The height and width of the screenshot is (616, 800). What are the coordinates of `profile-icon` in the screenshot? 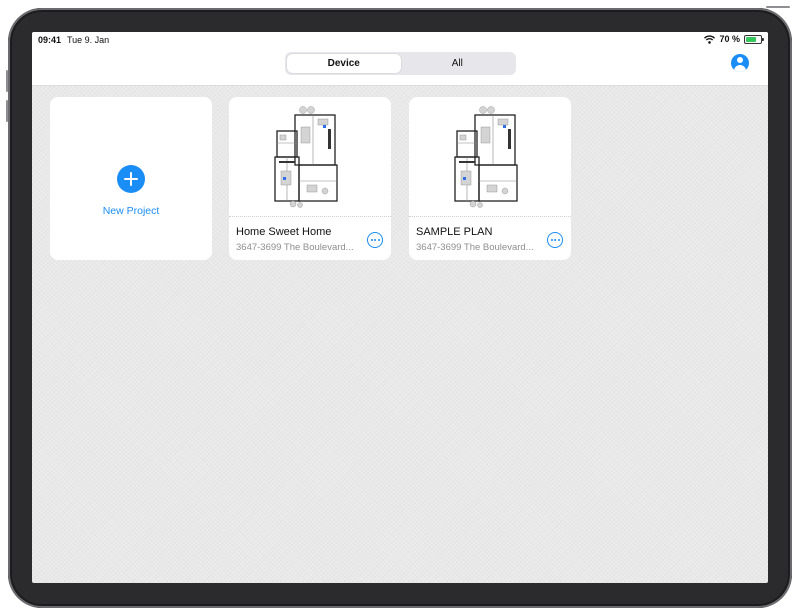 It's located at (740, 63).